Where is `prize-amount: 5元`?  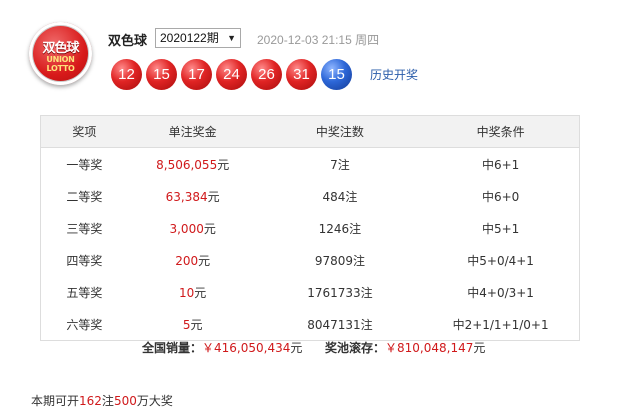 prize-amount: 5元 is located at coordinates (193, 324).